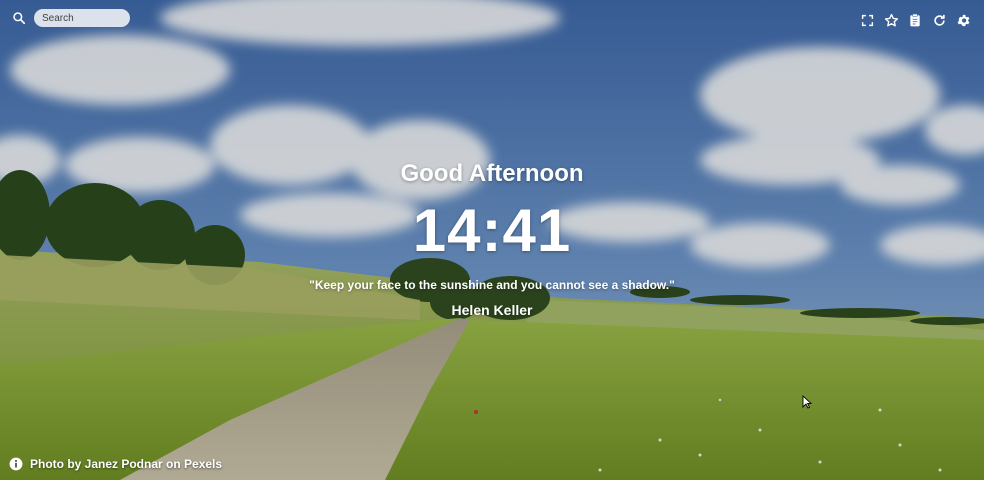 The height and width of the screenshot is (480, 984). Describe the element at coordinates (126, 464) in the screenshot. I see `photo-credit-text: Photo by Janez Podnar on Pexels` at that location.